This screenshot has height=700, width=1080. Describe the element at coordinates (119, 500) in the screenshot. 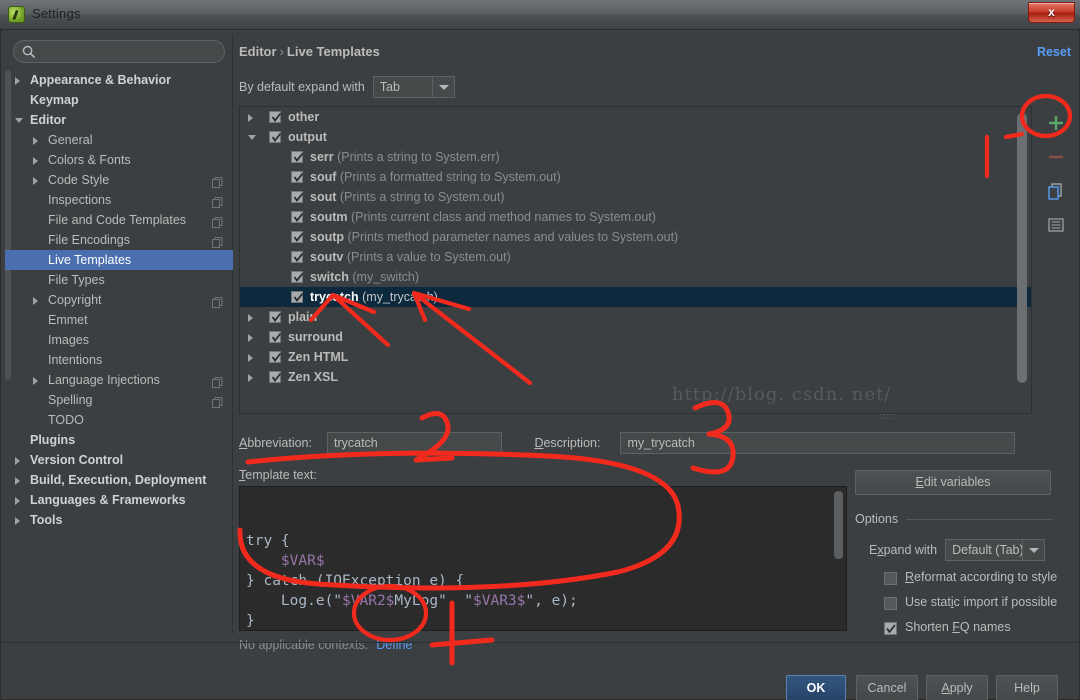

I see `sidebar-item-languages-frameworks: Languages & Frameworks` at that location.